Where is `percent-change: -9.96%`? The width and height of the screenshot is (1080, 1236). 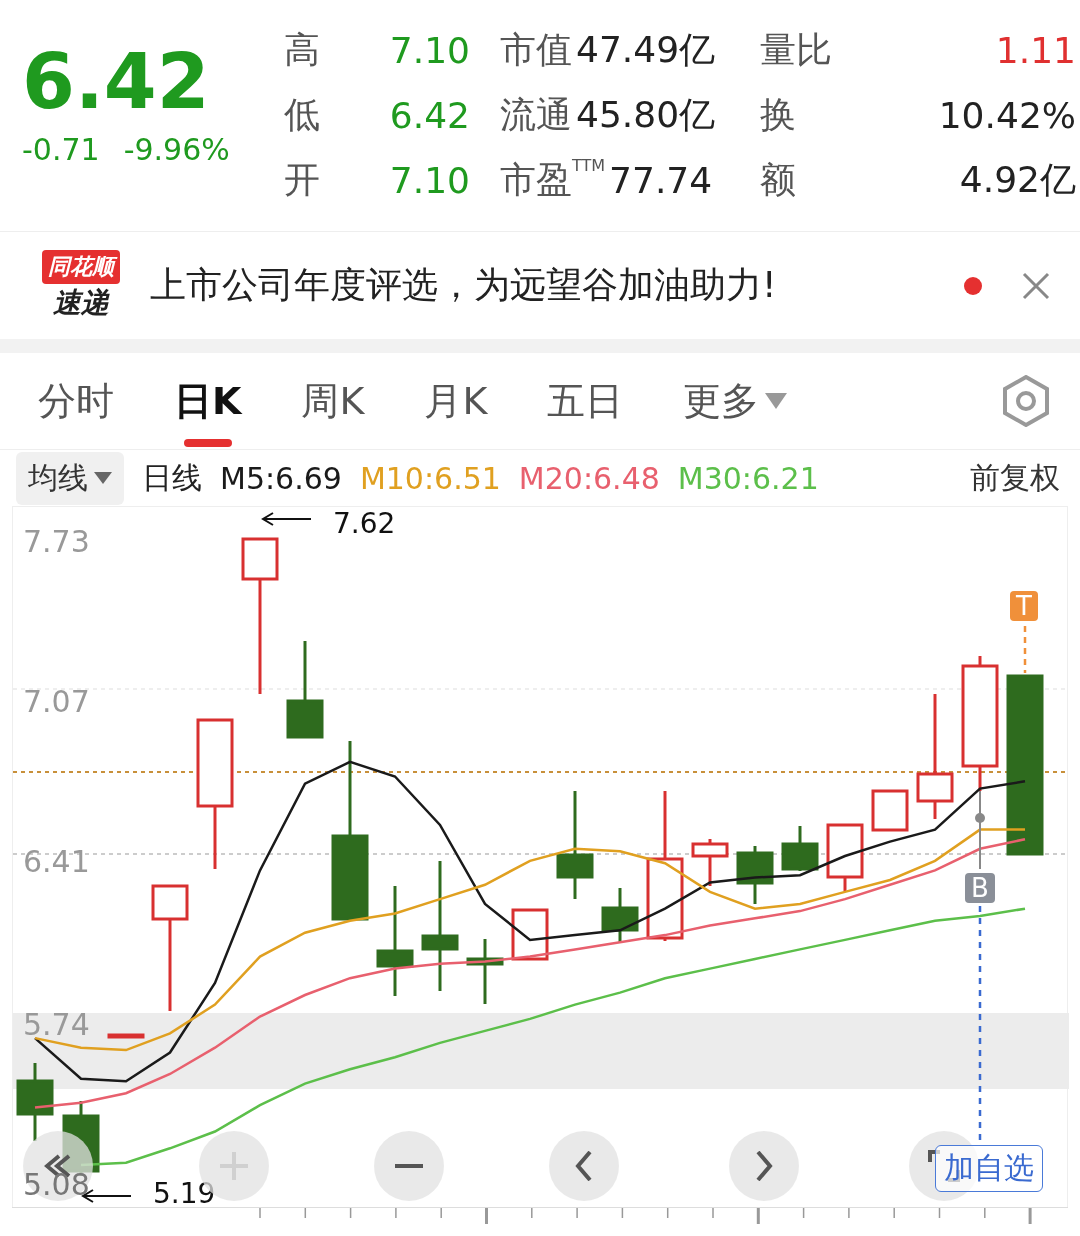 percent-change: -9.96% is located at coordinates (176, 149).